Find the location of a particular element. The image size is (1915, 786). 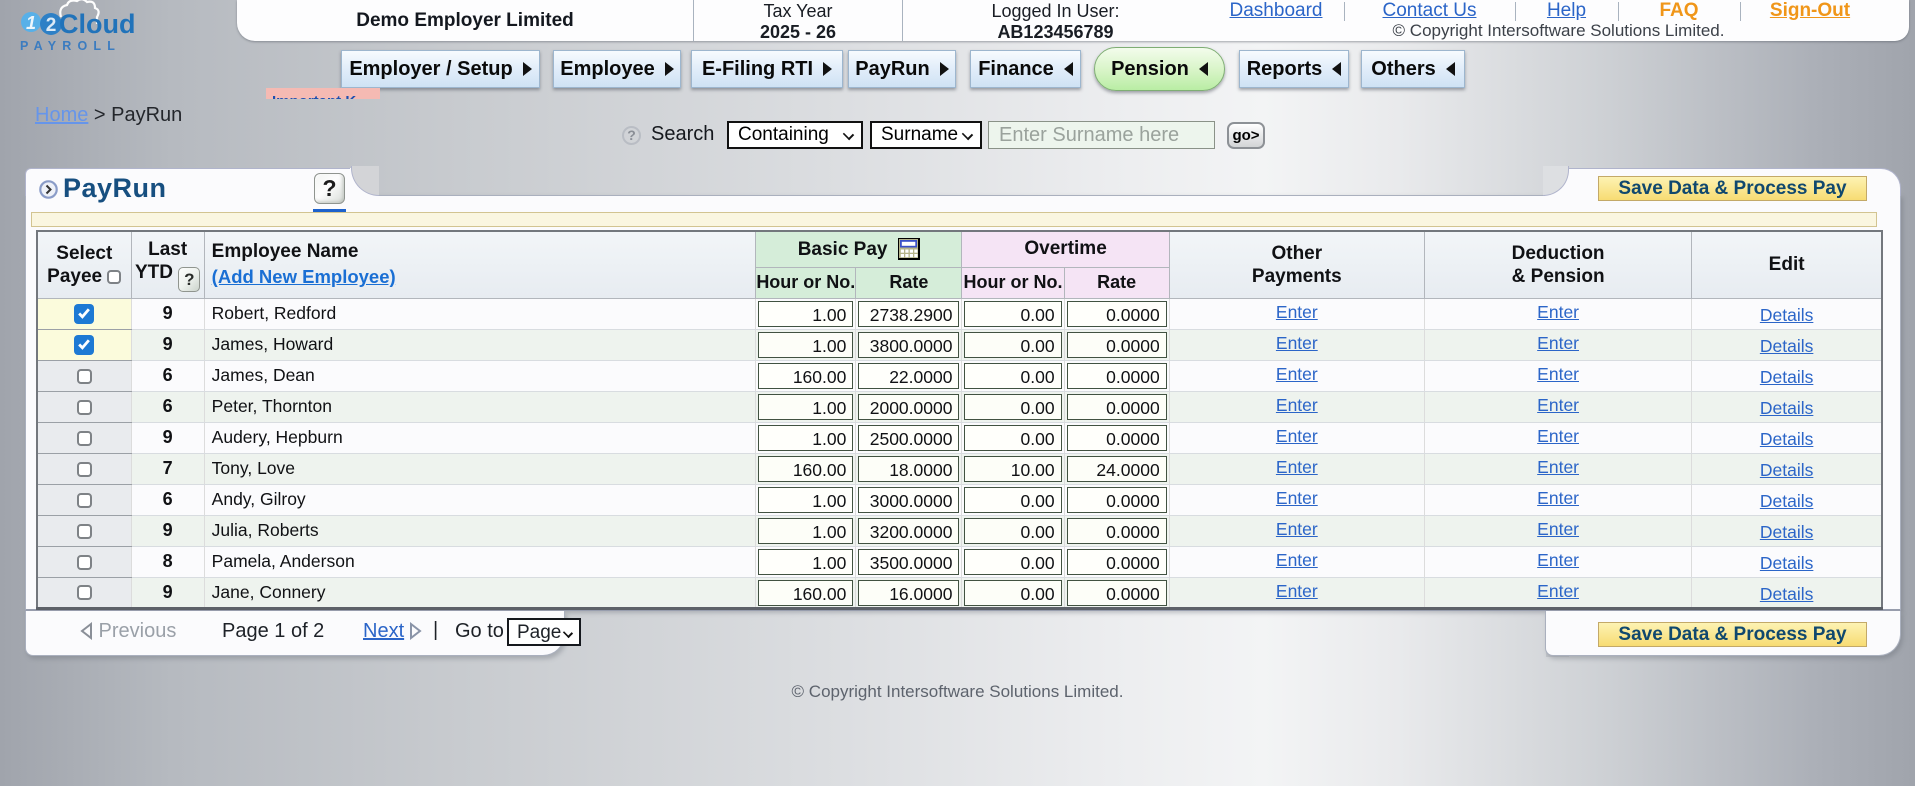

svg-text: 1 is located at coordinates (31, 23).